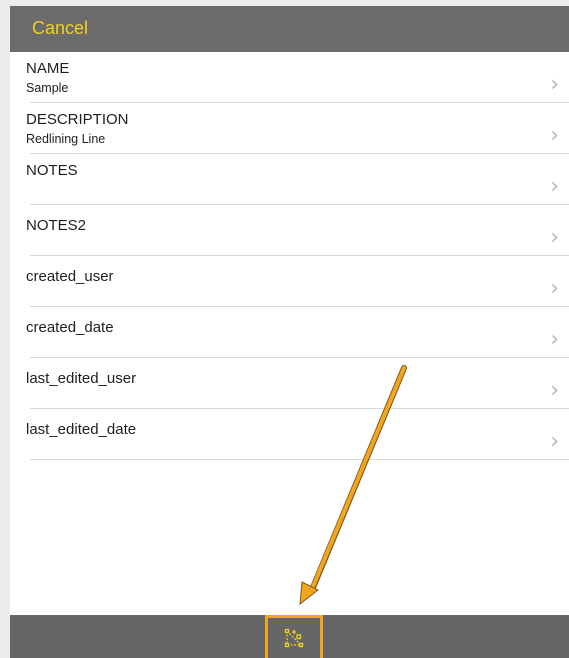 This screenshot has width=569, height=658. Describe the element at coordinates (289, 29) in the screenshot. I see `navigation-bar: Cancel` at that location.